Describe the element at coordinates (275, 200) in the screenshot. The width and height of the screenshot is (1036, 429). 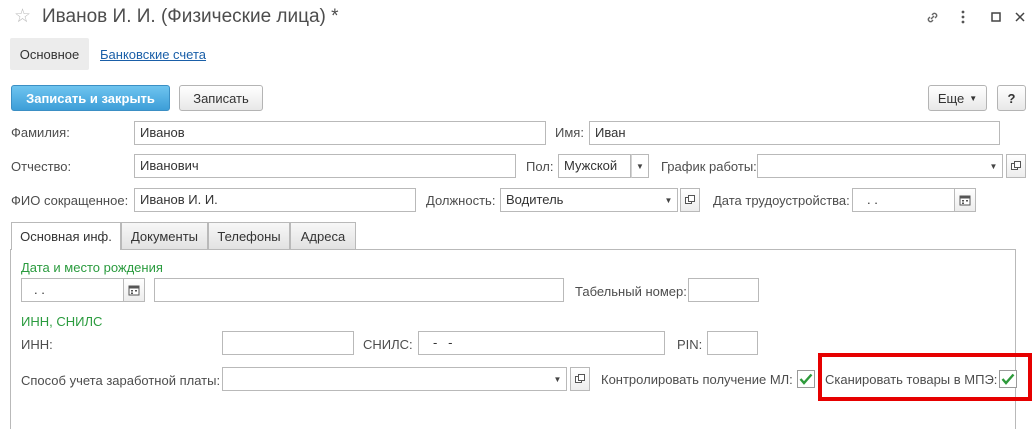
I see `short-name-field: Иванов И. И.` at that location.